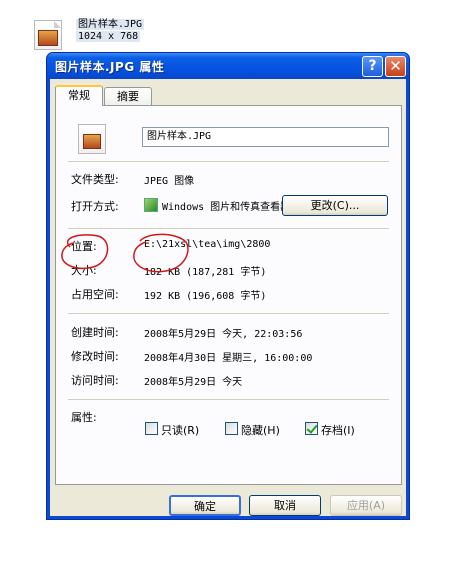  I want to click on title-bar: 图片样本.JPG 属性 ? ✕, so click(228, 66).